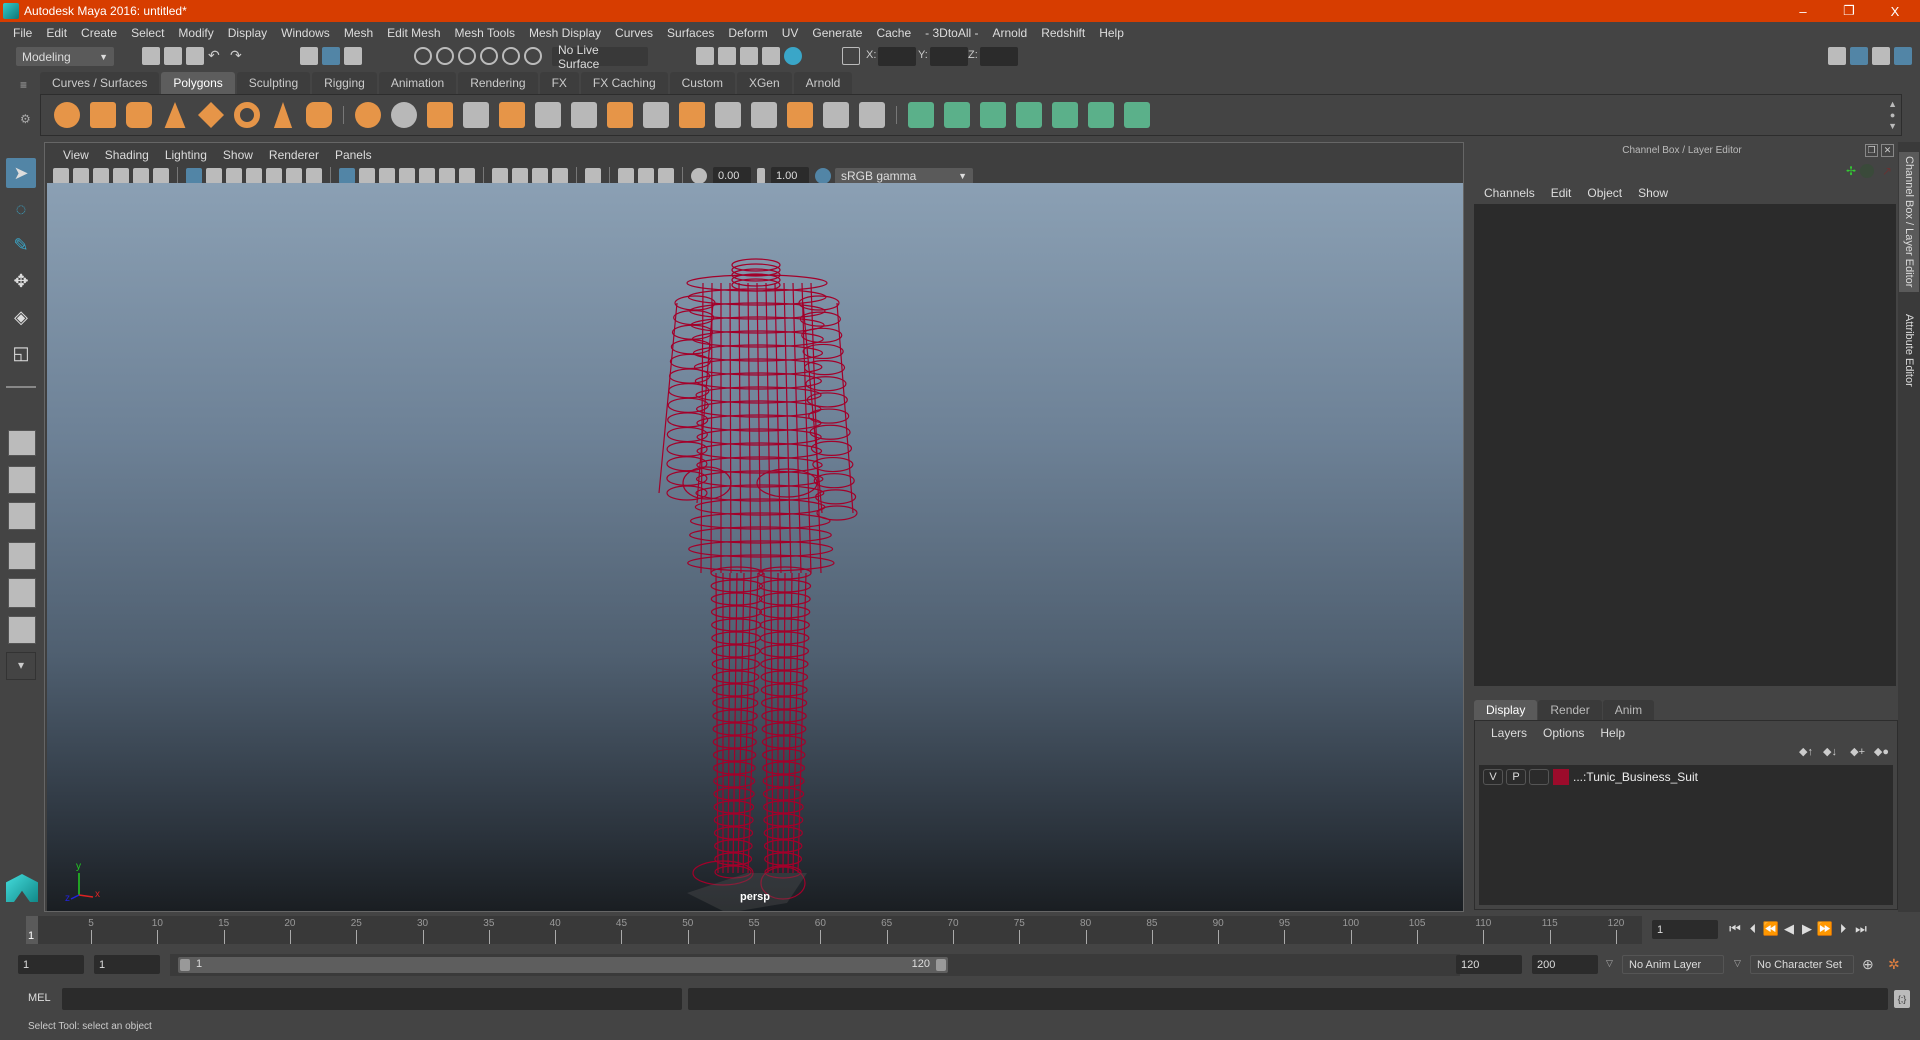 The width and height of the screenshot is (1920, 1040). I want to click on snap-grid-icon, so click(423, 56).